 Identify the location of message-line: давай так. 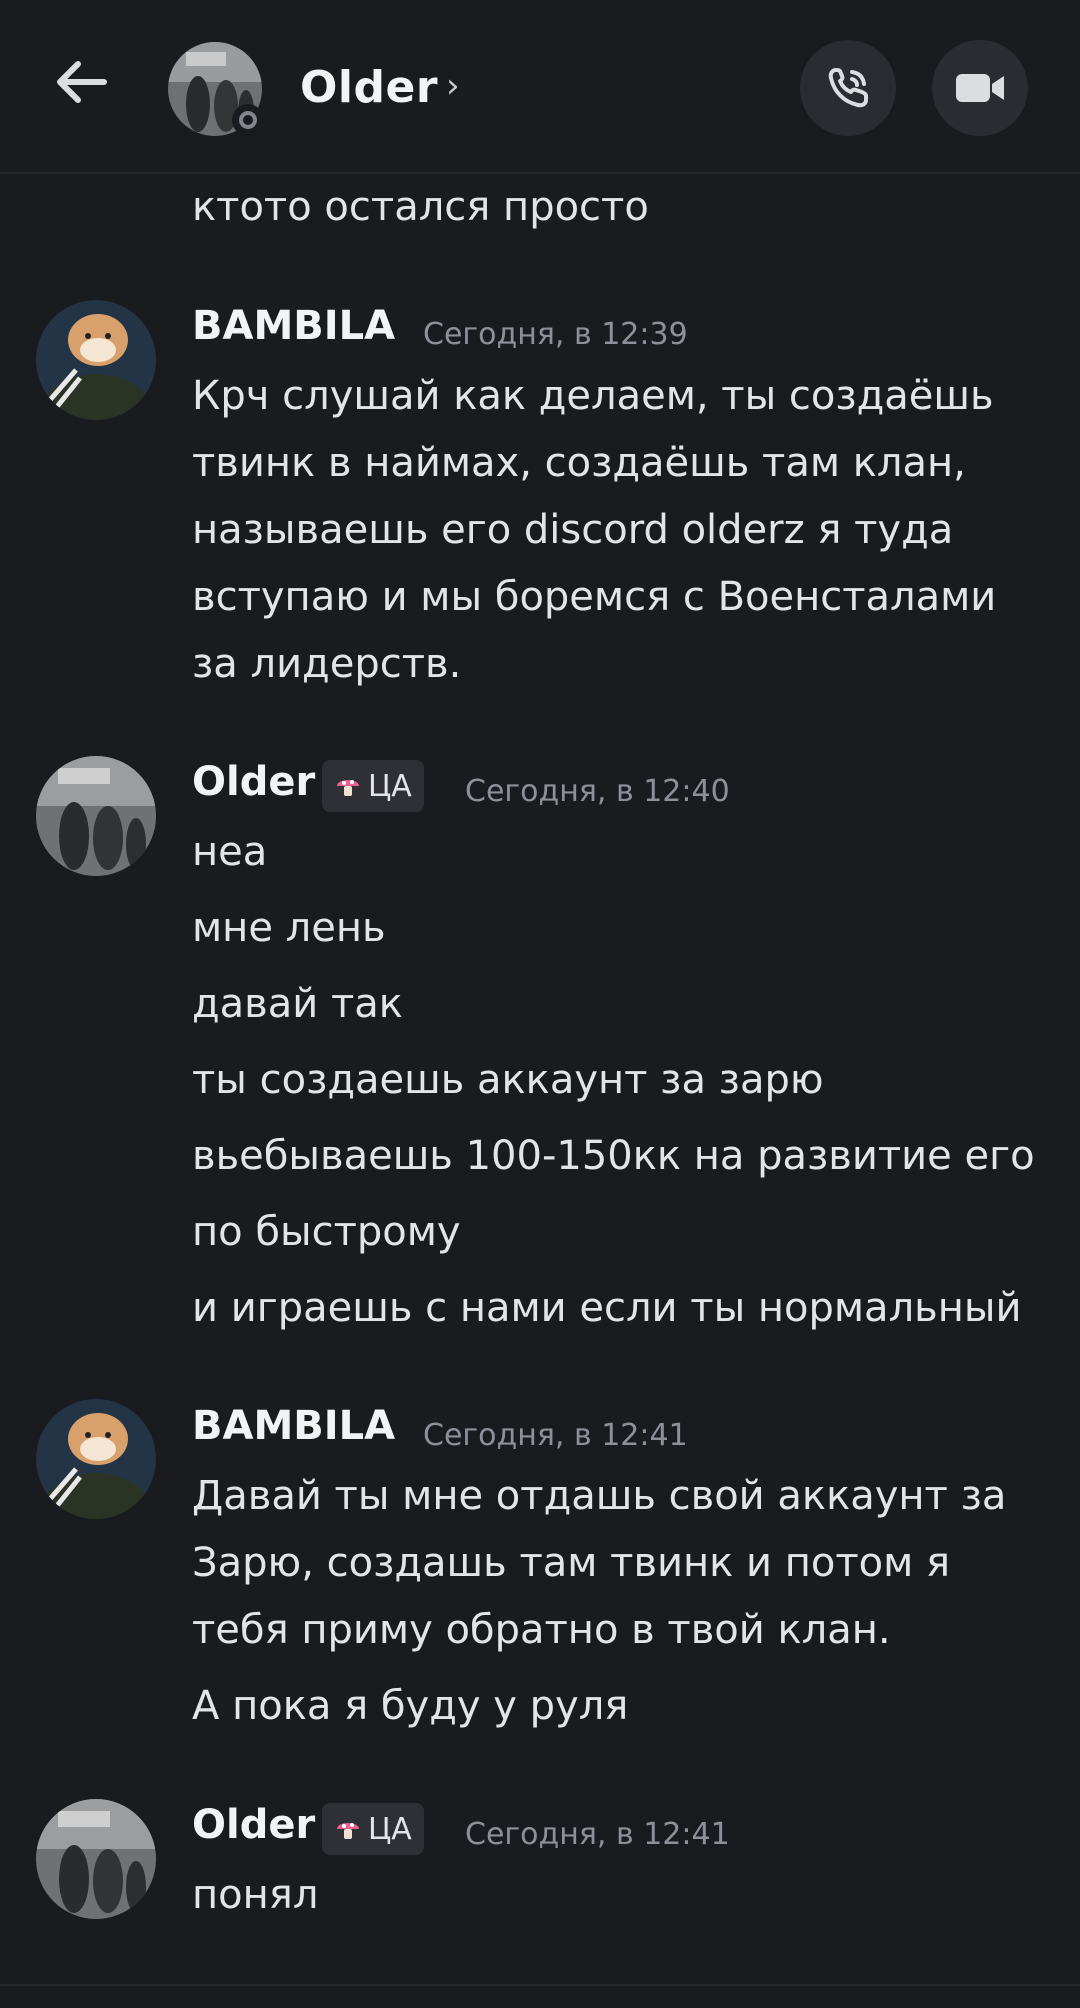
(297, 1004).